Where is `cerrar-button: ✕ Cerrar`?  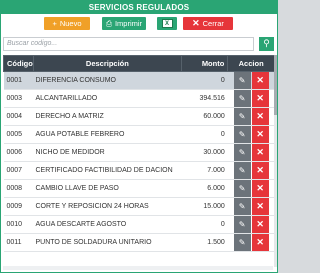 cerrar-button: ✕ Cerrar is located at coordinates (208, 23).